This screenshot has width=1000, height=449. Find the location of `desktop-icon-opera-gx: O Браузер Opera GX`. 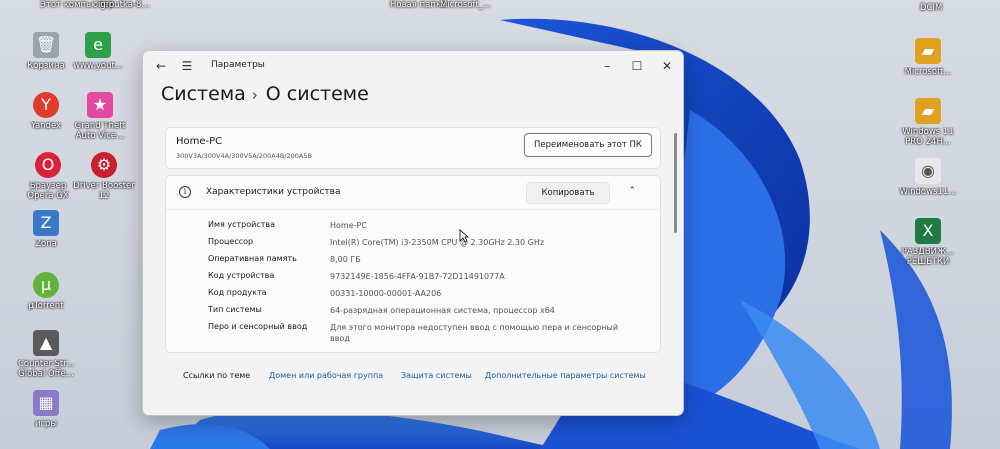

desktop-icon-opera-gx: O Браузер Opera GX is located at coordinates (48, 176).